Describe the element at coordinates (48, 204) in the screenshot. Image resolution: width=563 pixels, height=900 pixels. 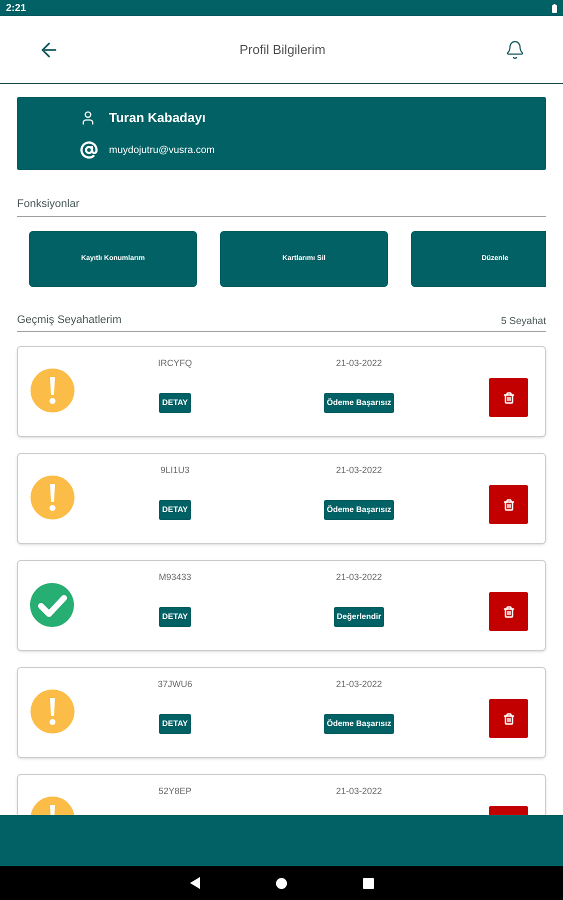
I see `section-title: Fonksiyonlar` at that location.